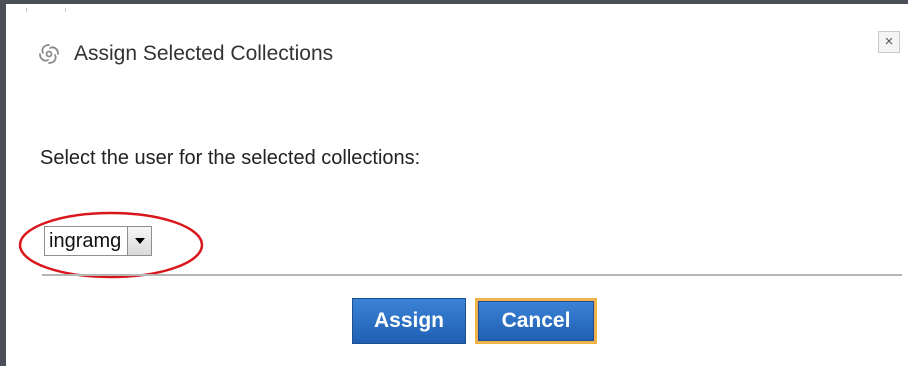 Image resolution: width=908 pixels, height=366 pixels. What do you see at coordinates (472, 275) in the screenshot?
I see `footer-divider` at bounding box center [472, 275].